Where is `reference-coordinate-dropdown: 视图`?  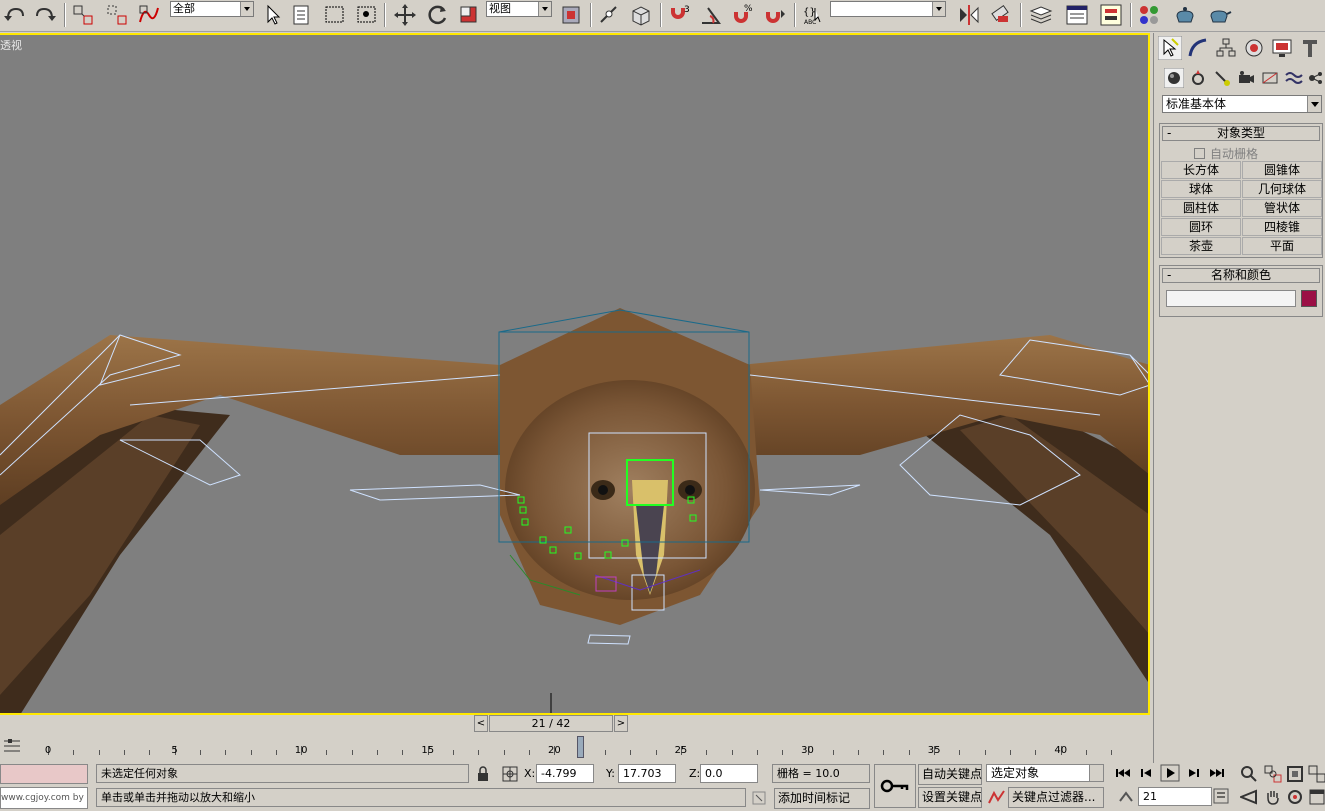 reference-coordinate-dropdown: 视图 is located at coordinates (519, 9).